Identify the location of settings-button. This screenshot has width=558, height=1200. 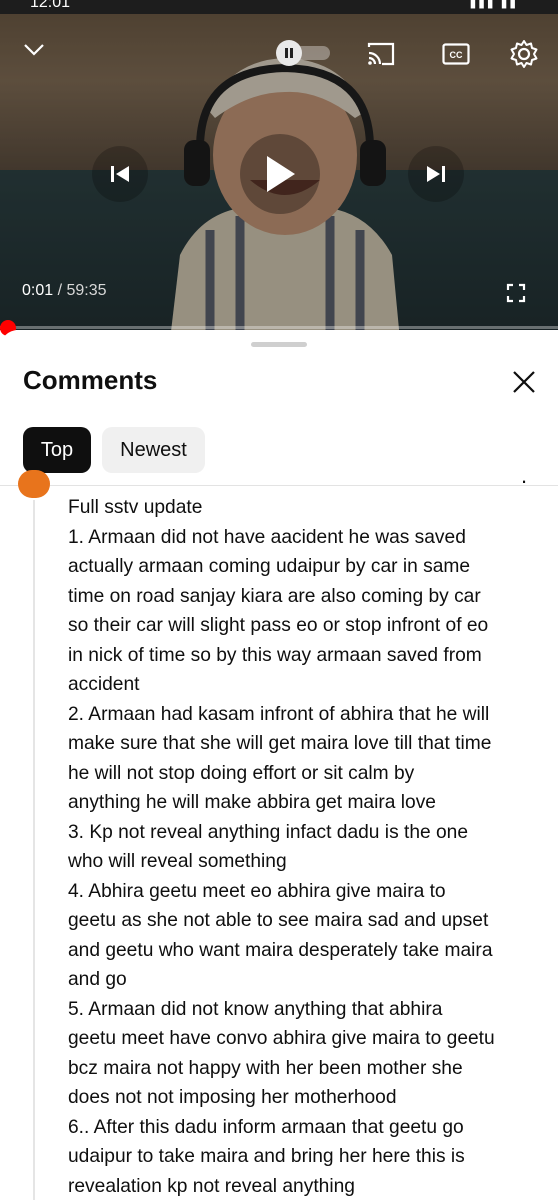
(524, 54).